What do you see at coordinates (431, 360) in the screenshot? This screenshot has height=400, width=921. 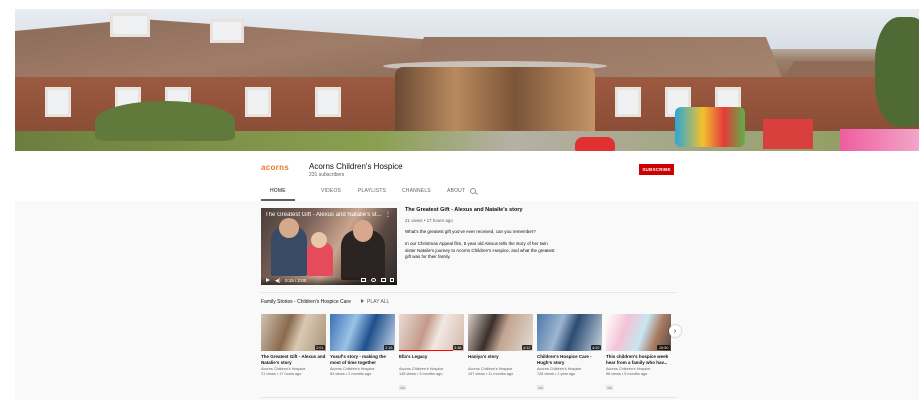 I see `video-title: Ella's Legacy` at bounding box center [431, 360].